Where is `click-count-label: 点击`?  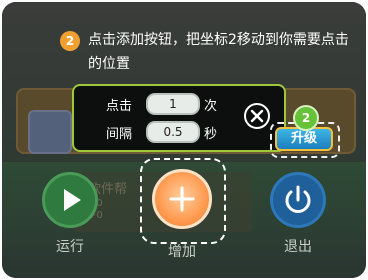
click-count-label: 点击 is located at coordinates (119, 106).